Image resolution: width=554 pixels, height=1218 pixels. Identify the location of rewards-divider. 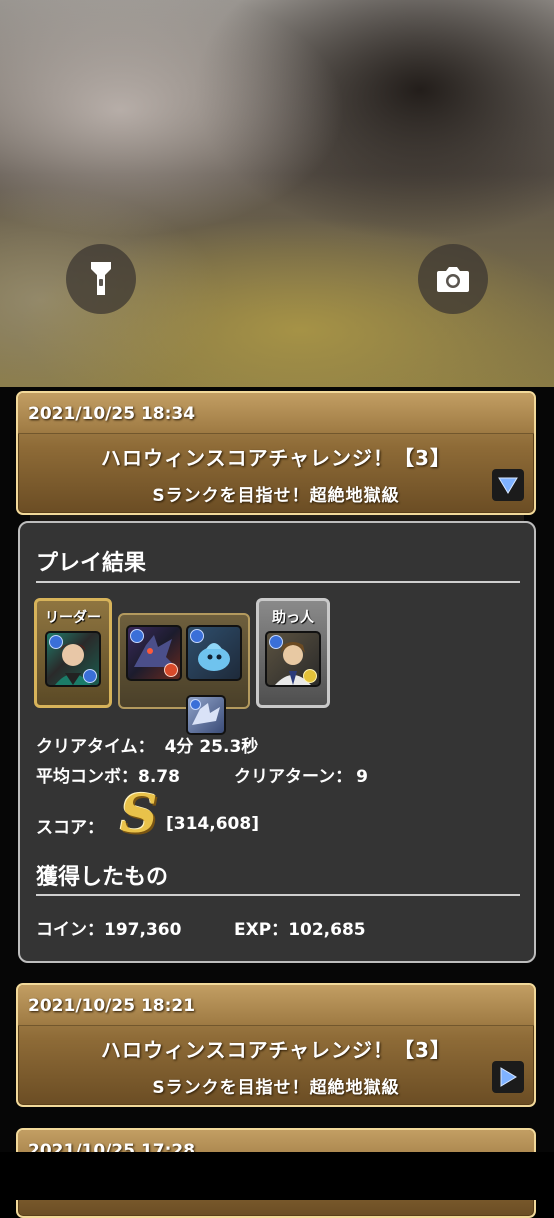
(278, 895).